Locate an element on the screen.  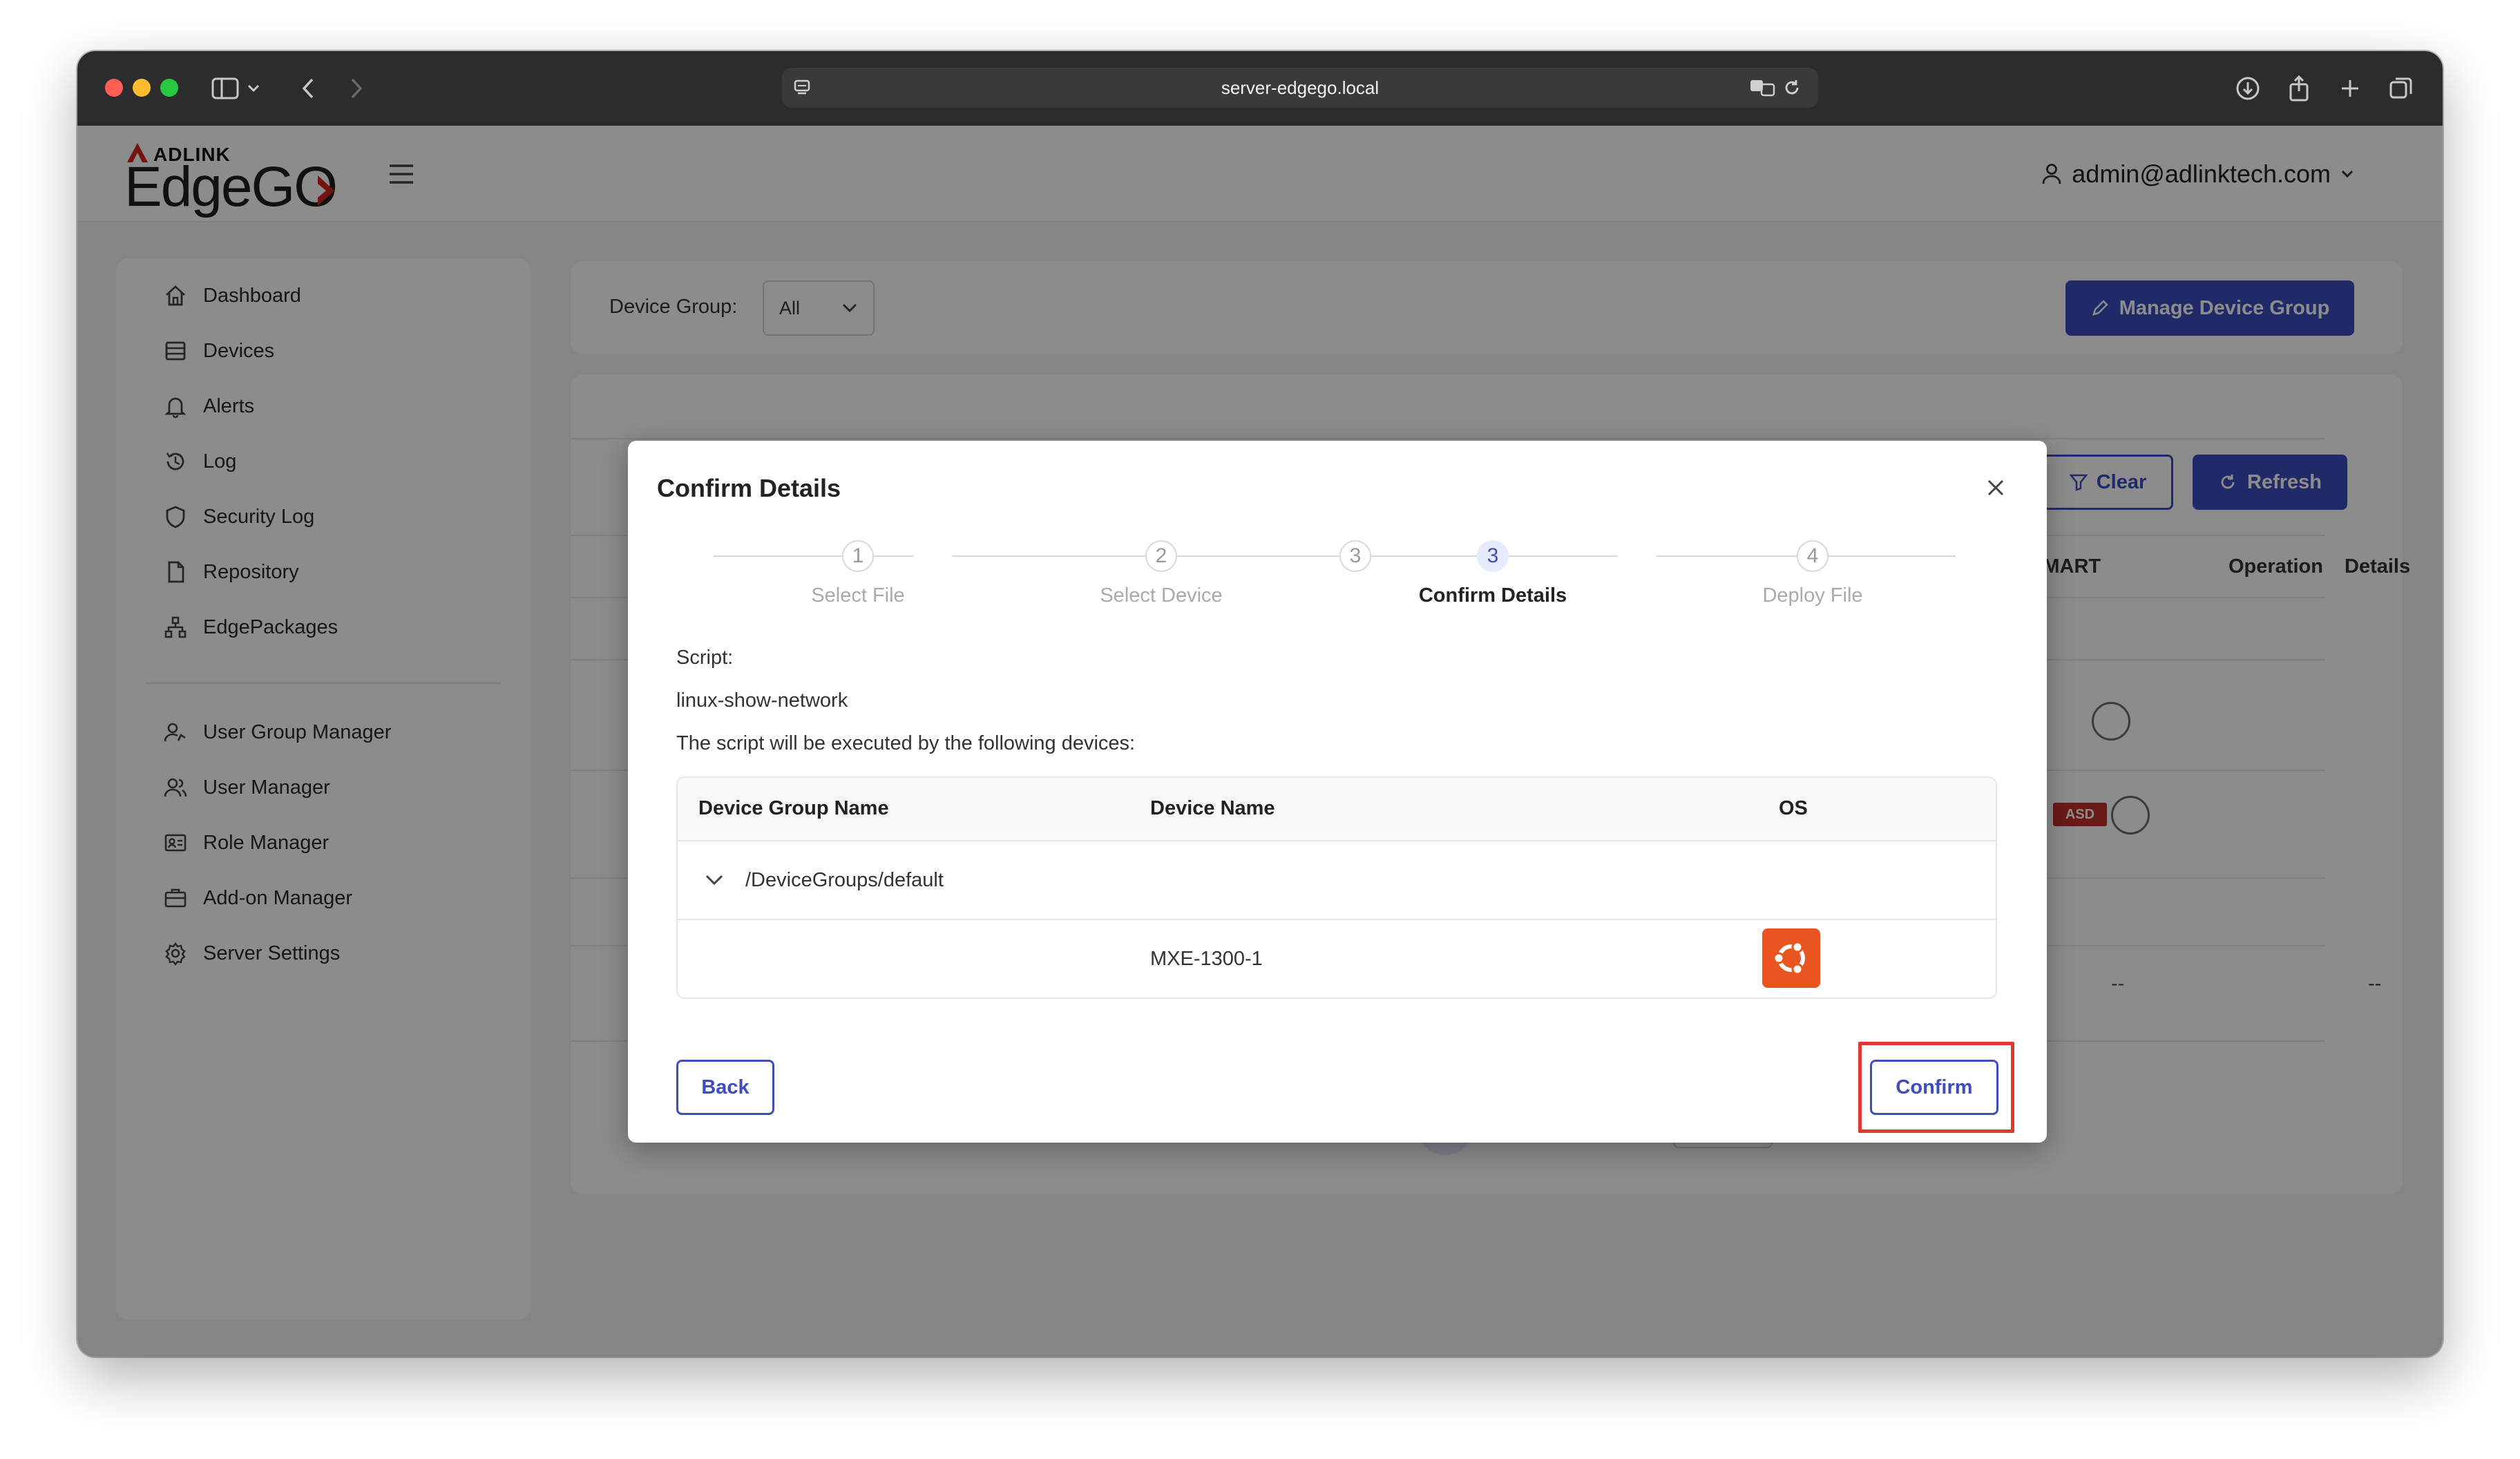
downloads-icon is located at coordinates (2247, 88).